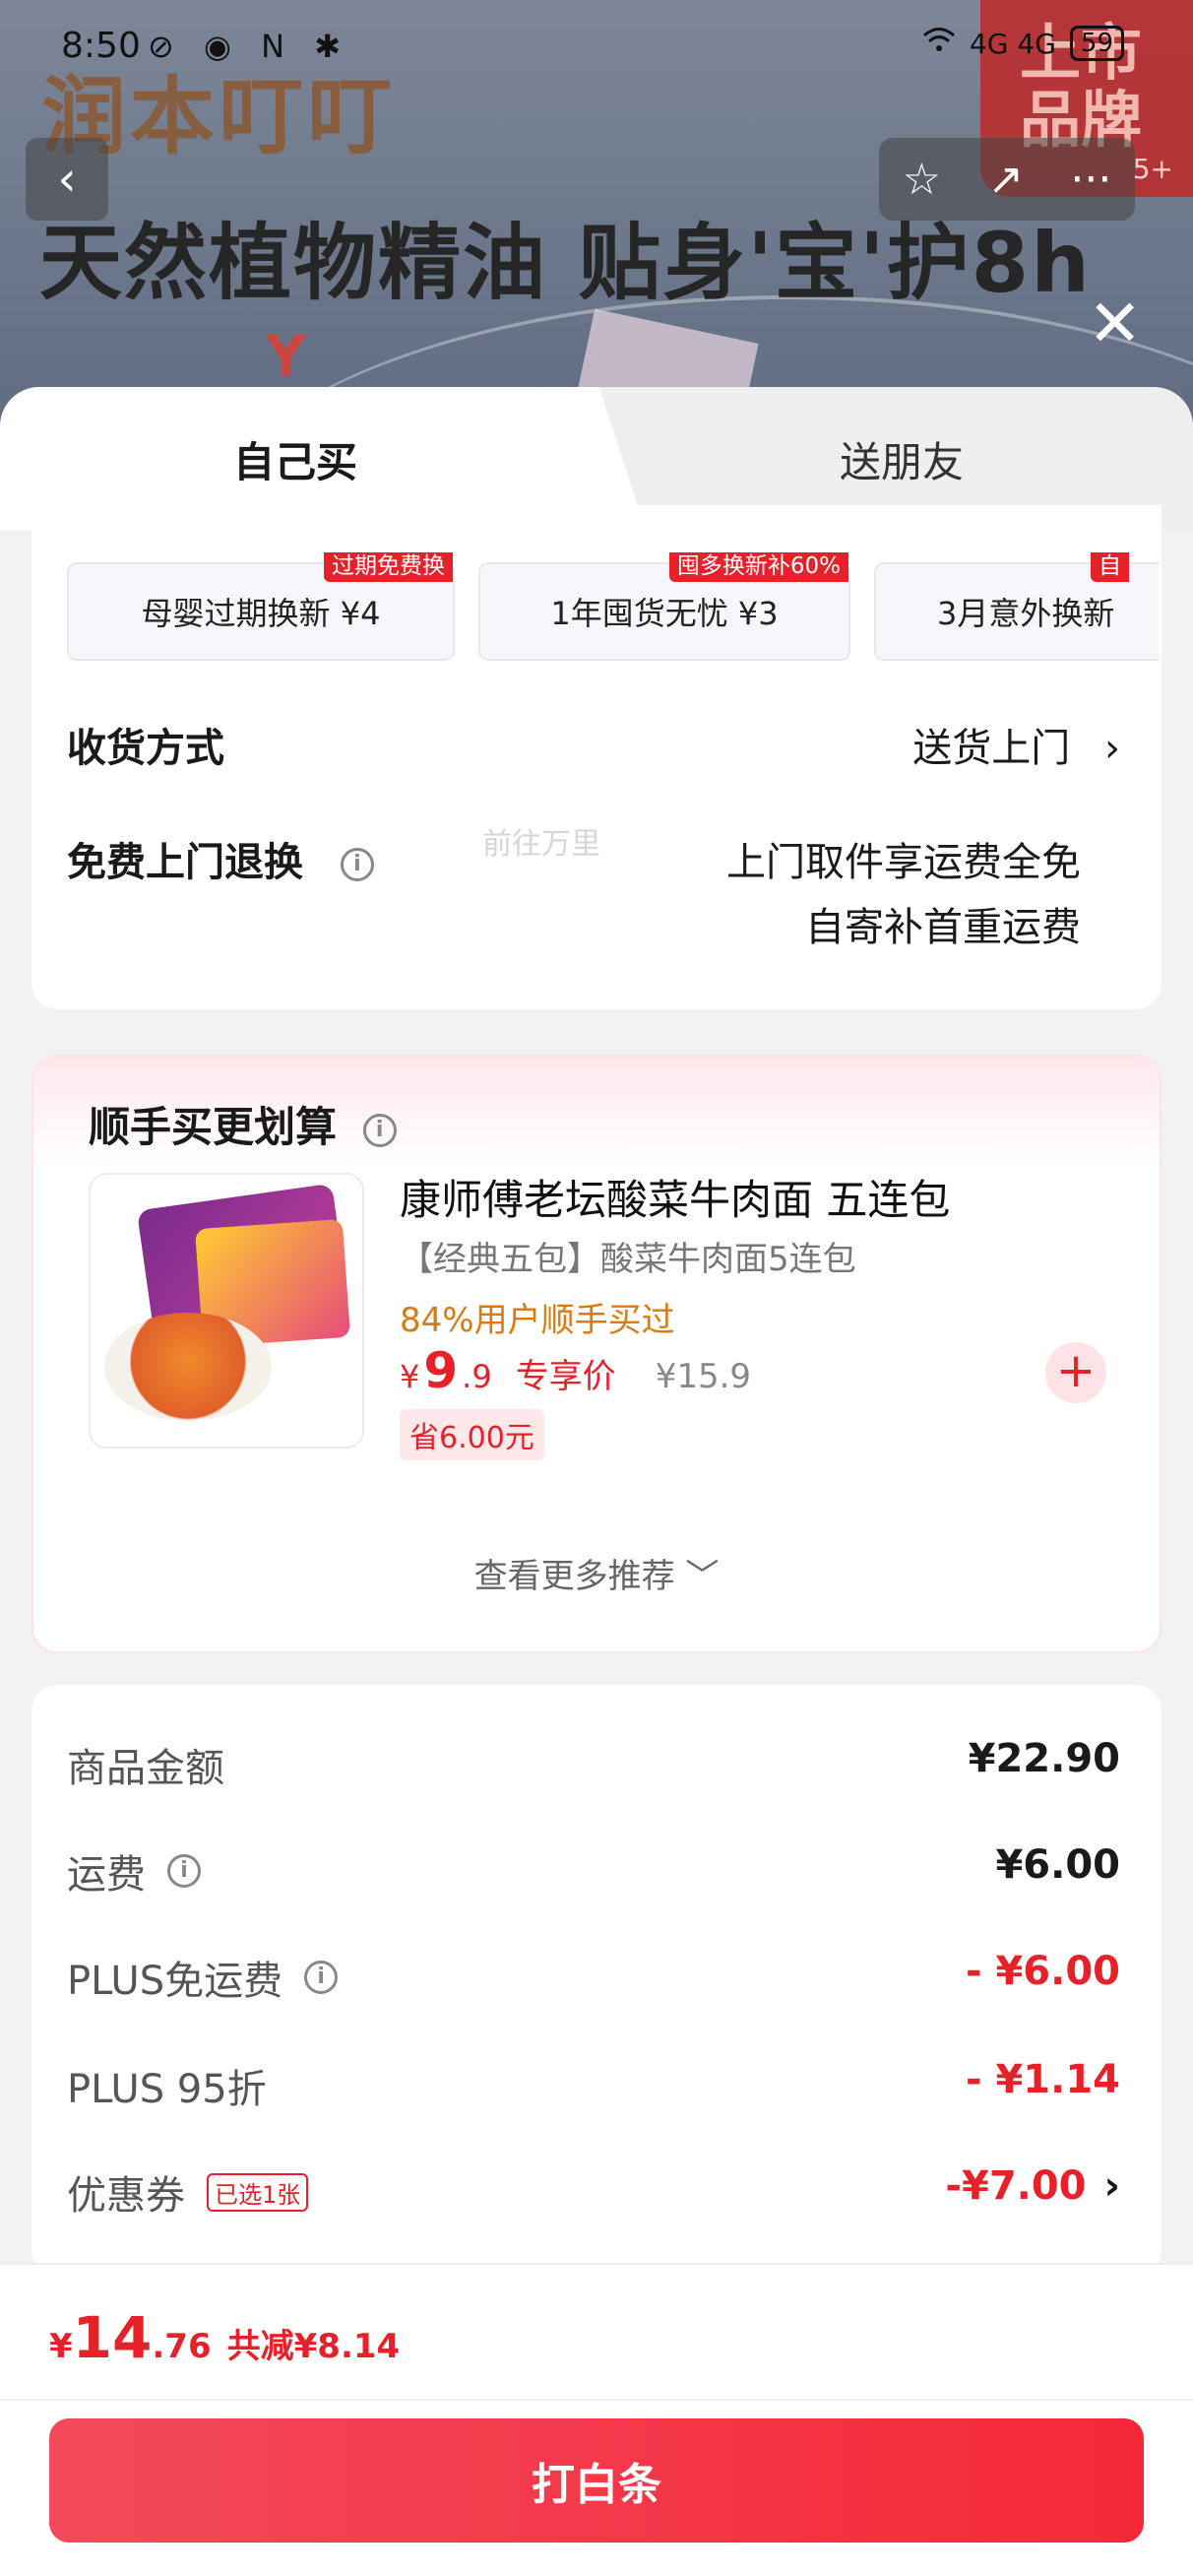  I want to click on wifi-icon, so click(939, 44).